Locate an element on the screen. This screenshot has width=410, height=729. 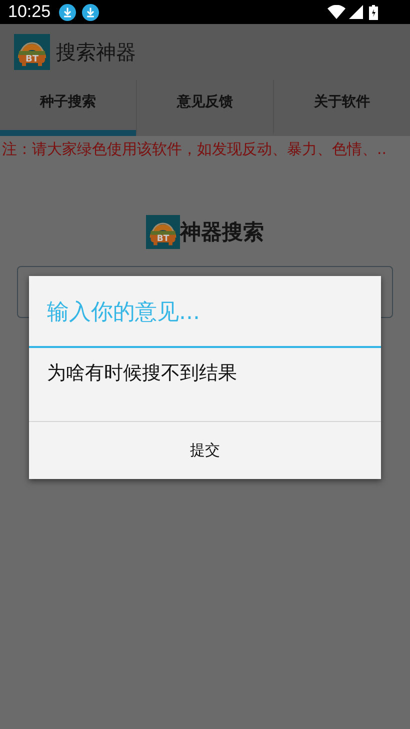
search-heading: 神器搜索 is located at coordinates (222, 232).